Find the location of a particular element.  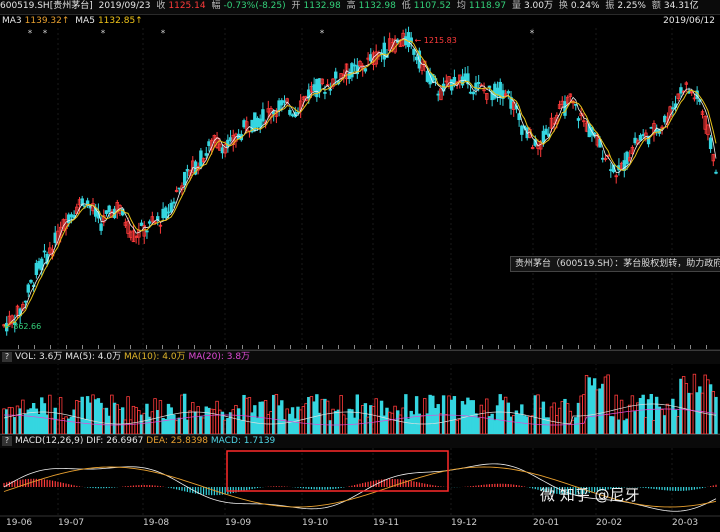

low-price-label: ← 862.66 is located at coordinates (22, 326).